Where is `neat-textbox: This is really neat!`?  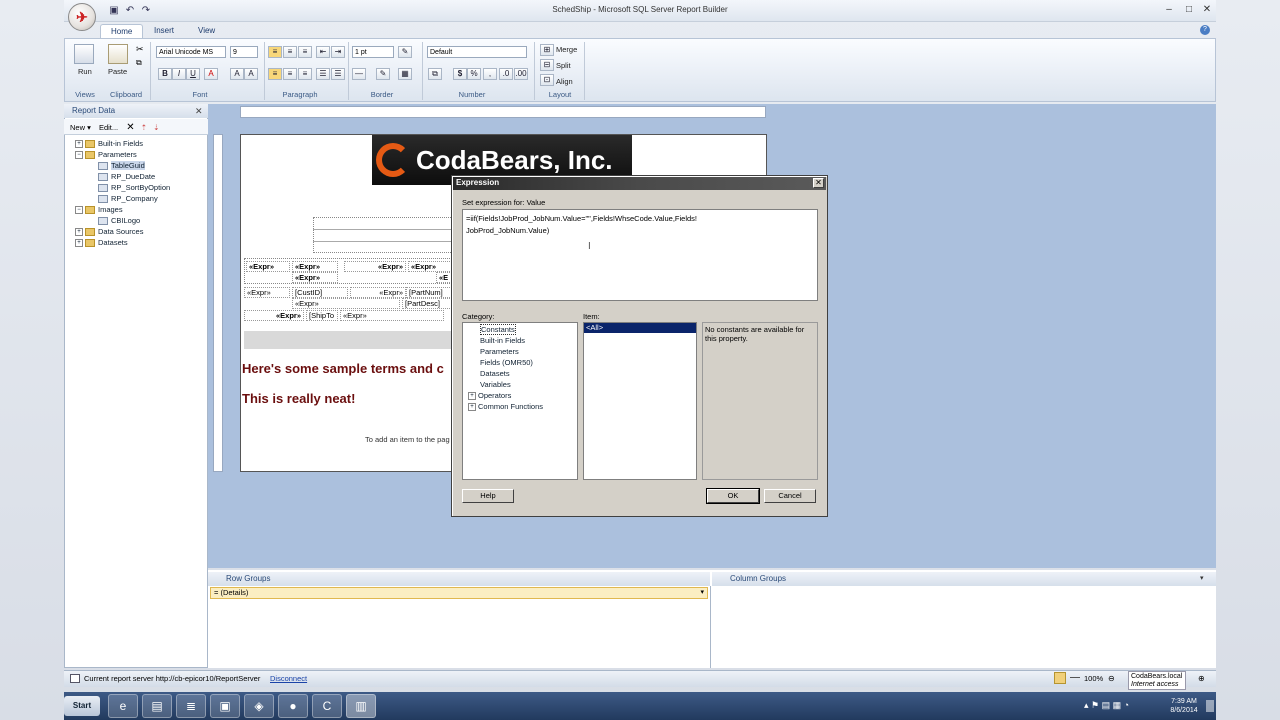 neat-textbox: This is really neat! is located at coordinates (298, 398).